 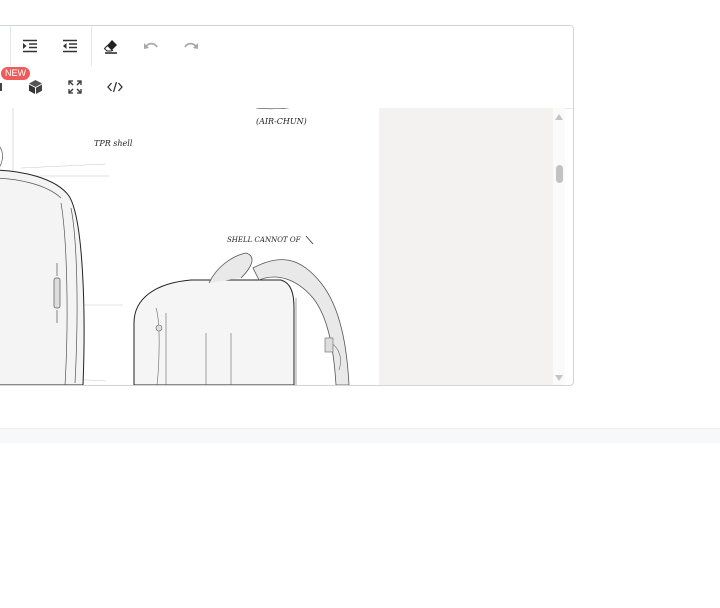 I want to click on clear-format-button, so click(x=111, y=46).